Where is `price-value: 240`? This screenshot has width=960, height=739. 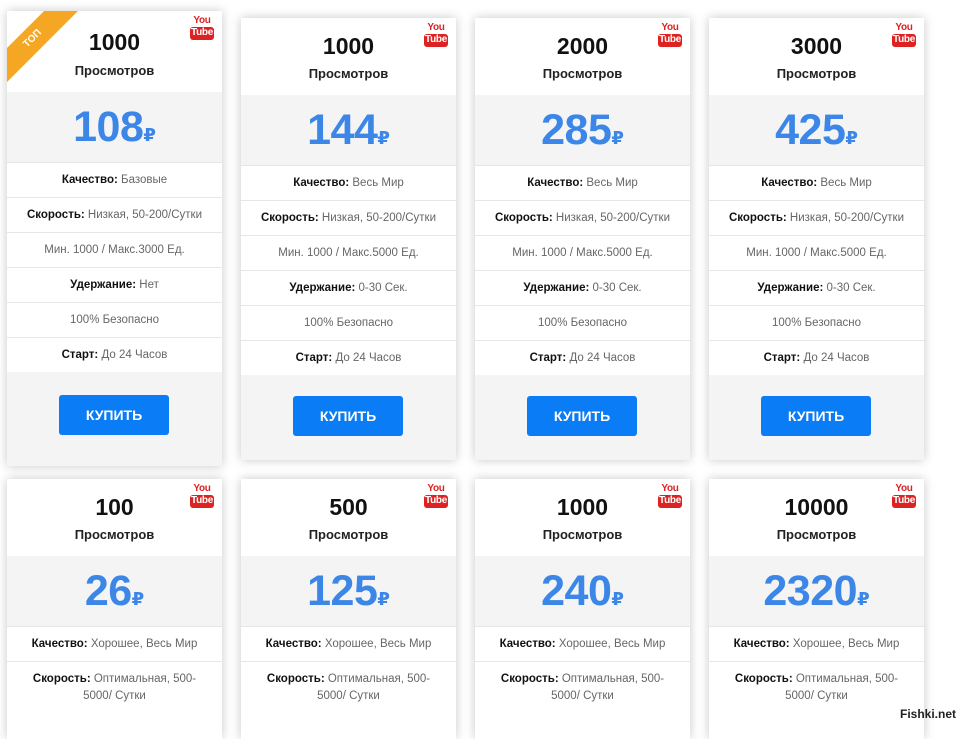 price-value: 240 is located at coordinates (576, 591).